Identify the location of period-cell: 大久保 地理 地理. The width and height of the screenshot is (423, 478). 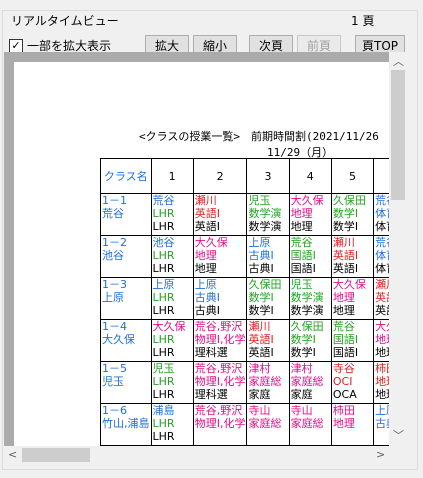
(352, 298).